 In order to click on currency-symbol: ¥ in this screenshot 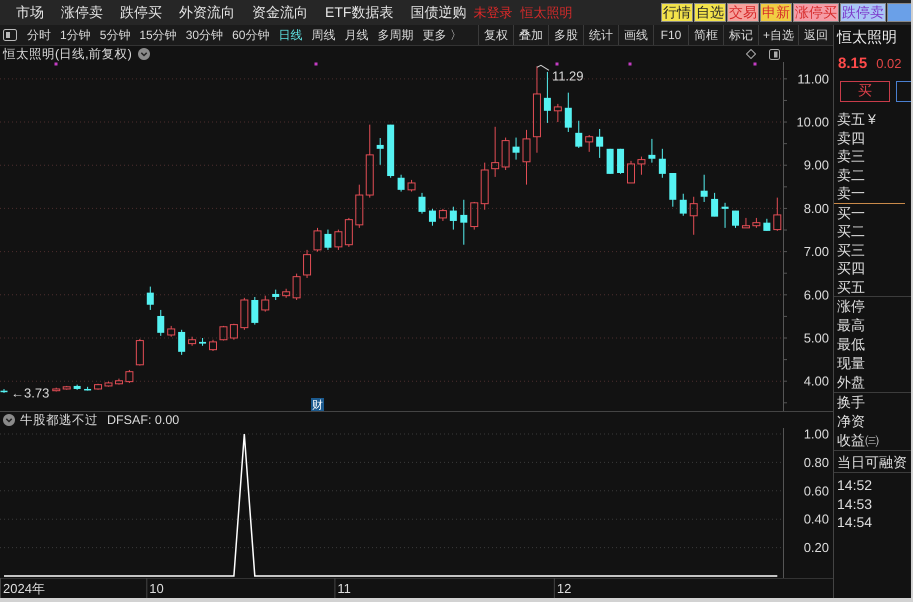, I will do `click(872, 119)`.